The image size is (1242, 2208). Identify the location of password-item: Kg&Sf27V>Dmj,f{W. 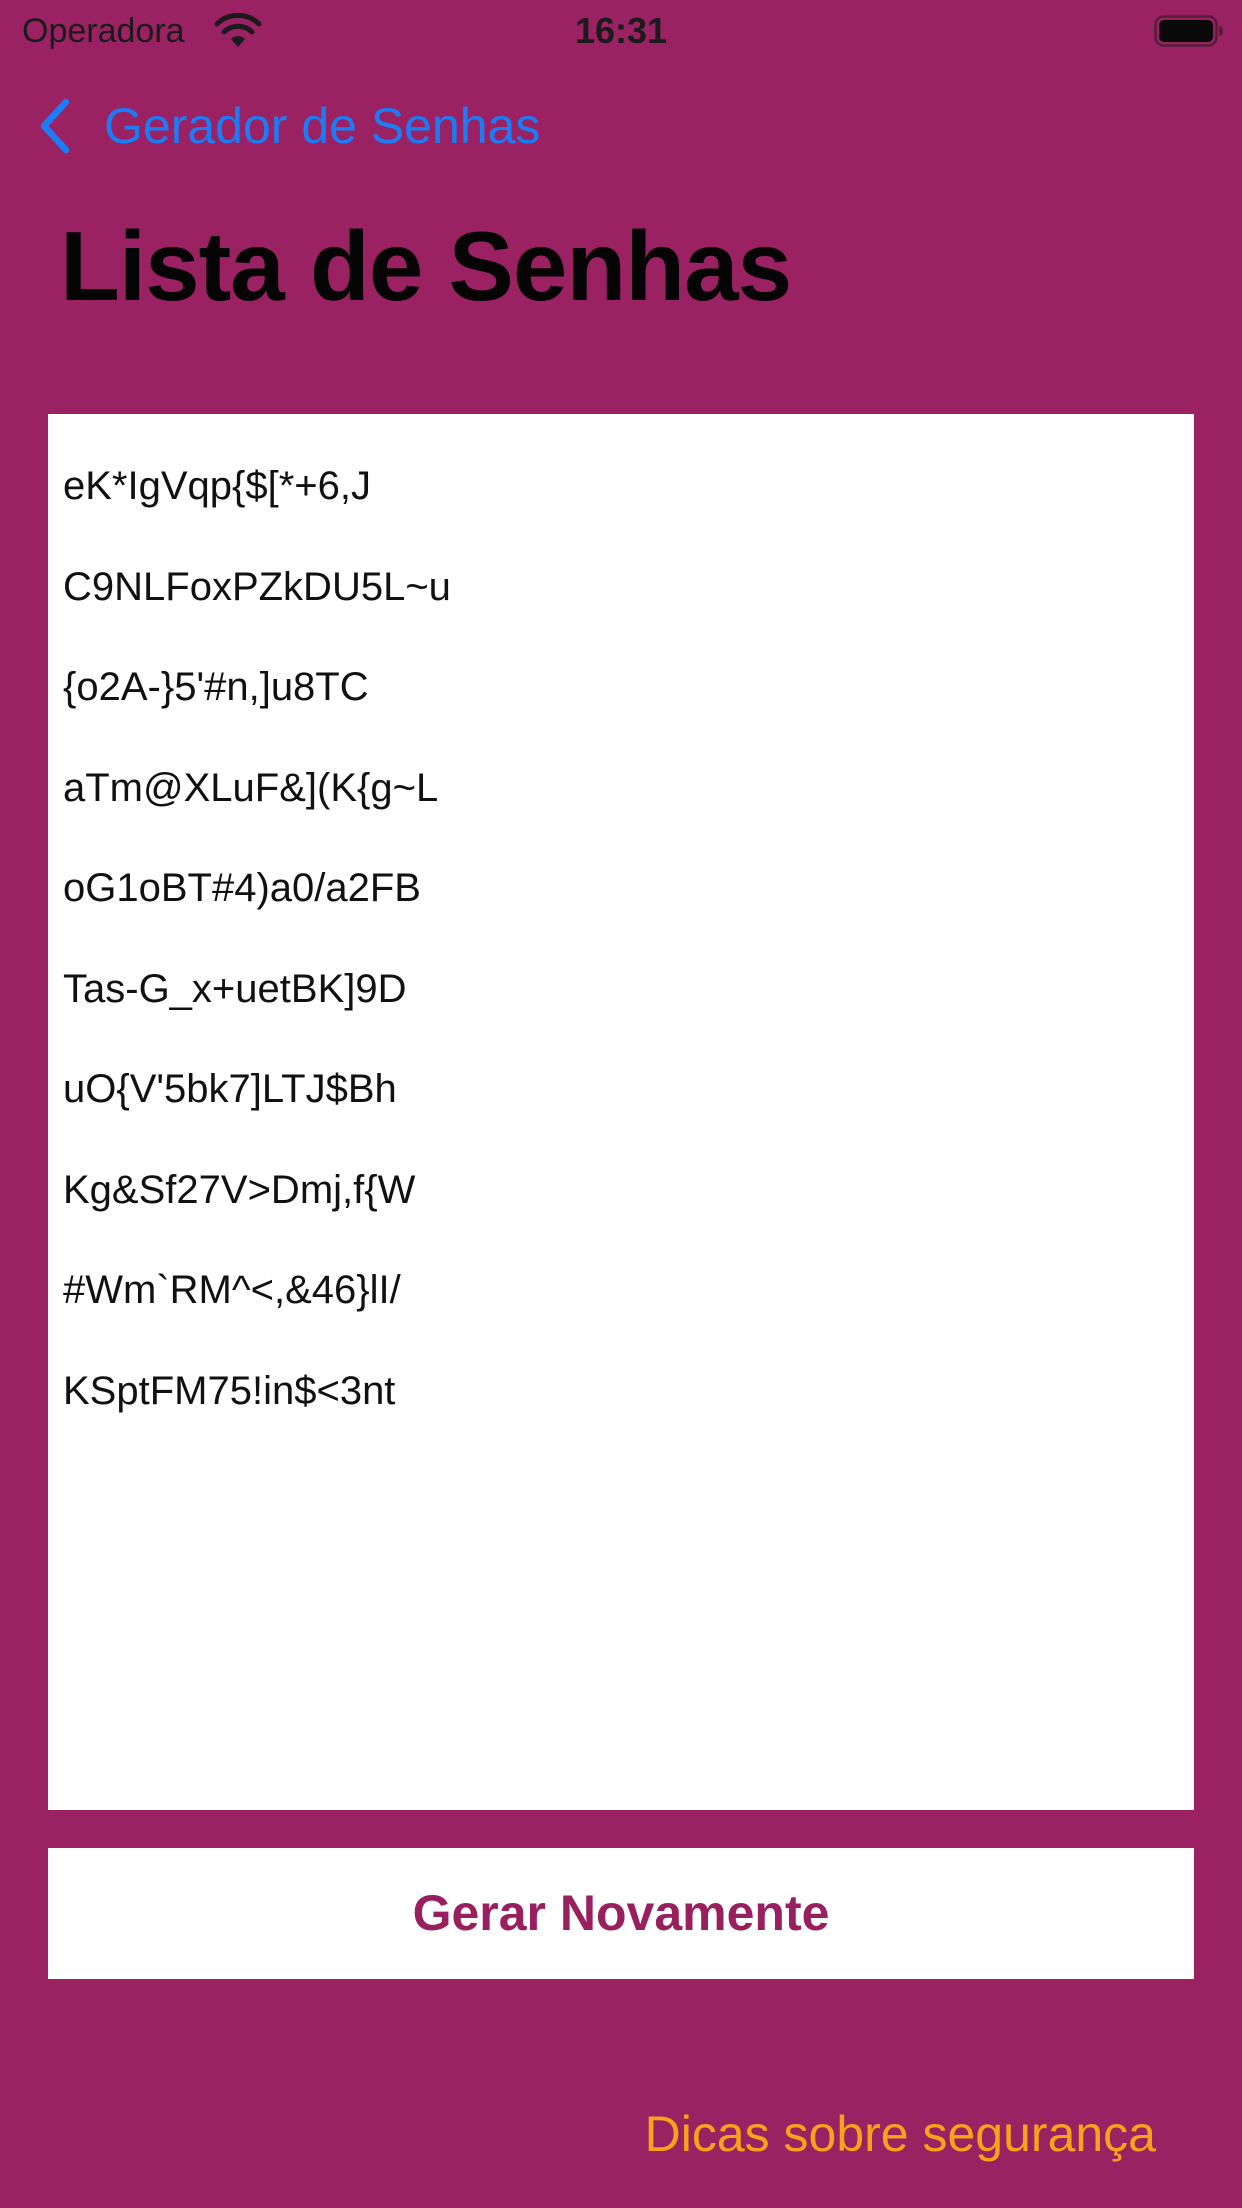
(239, 1189).